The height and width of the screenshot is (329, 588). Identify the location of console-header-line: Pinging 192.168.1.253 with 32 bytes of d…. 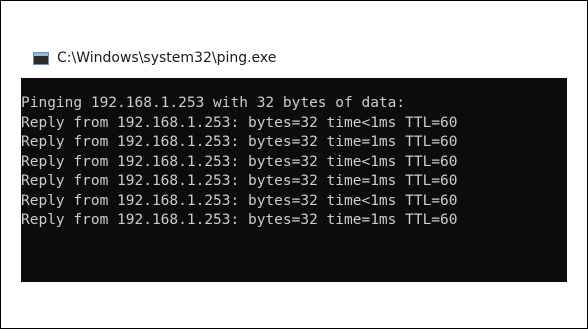
(213, 103).